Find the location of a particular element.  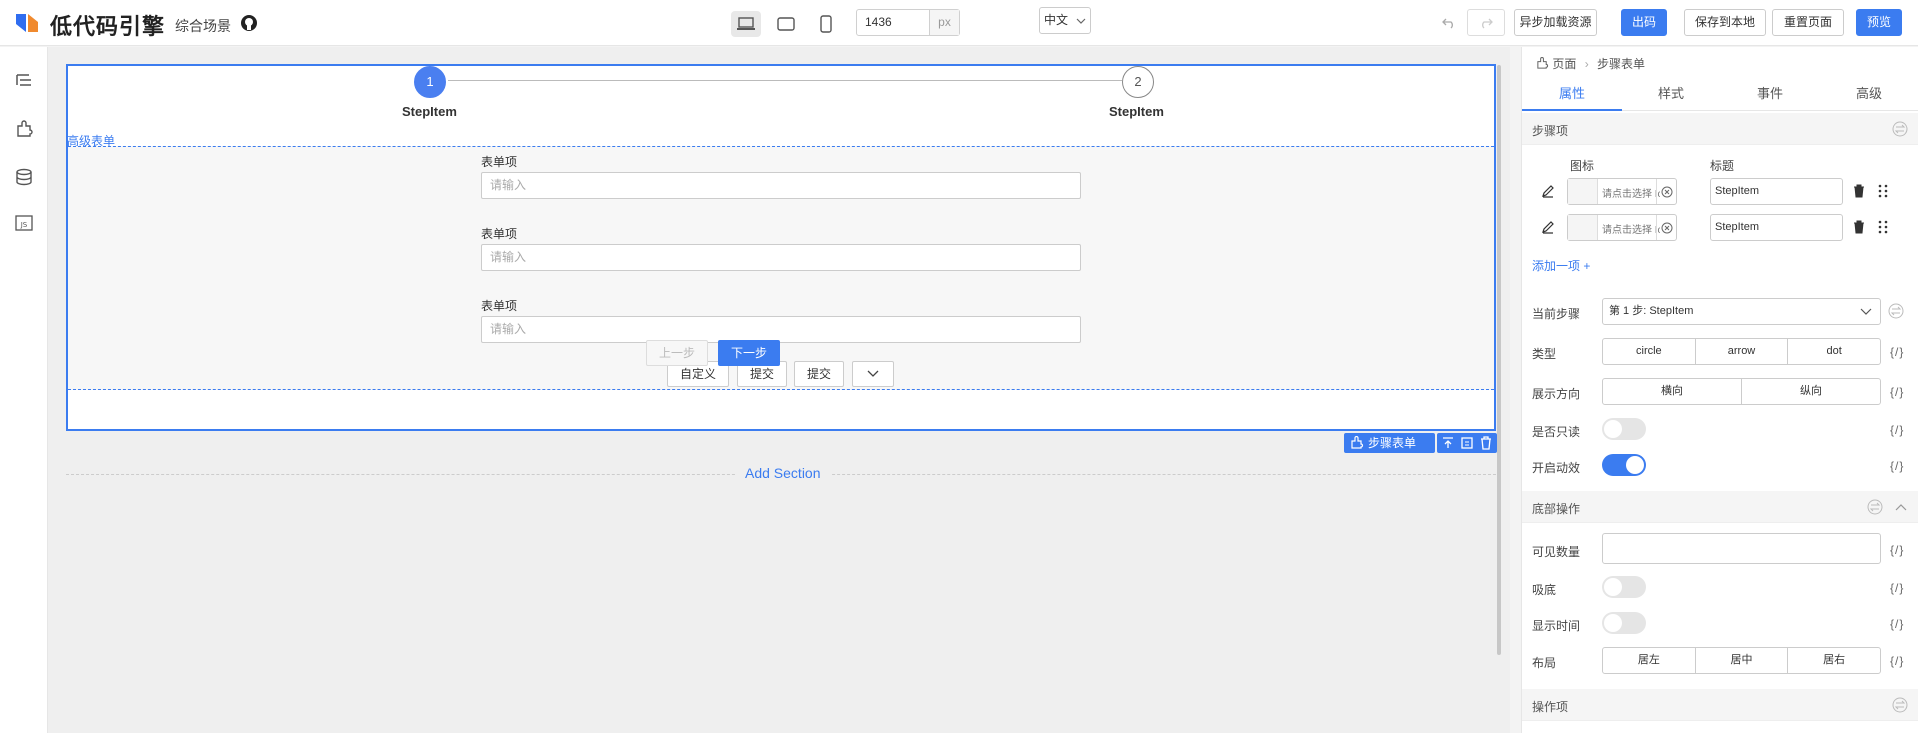

undo-icon is located at coordinates (1447, 23).